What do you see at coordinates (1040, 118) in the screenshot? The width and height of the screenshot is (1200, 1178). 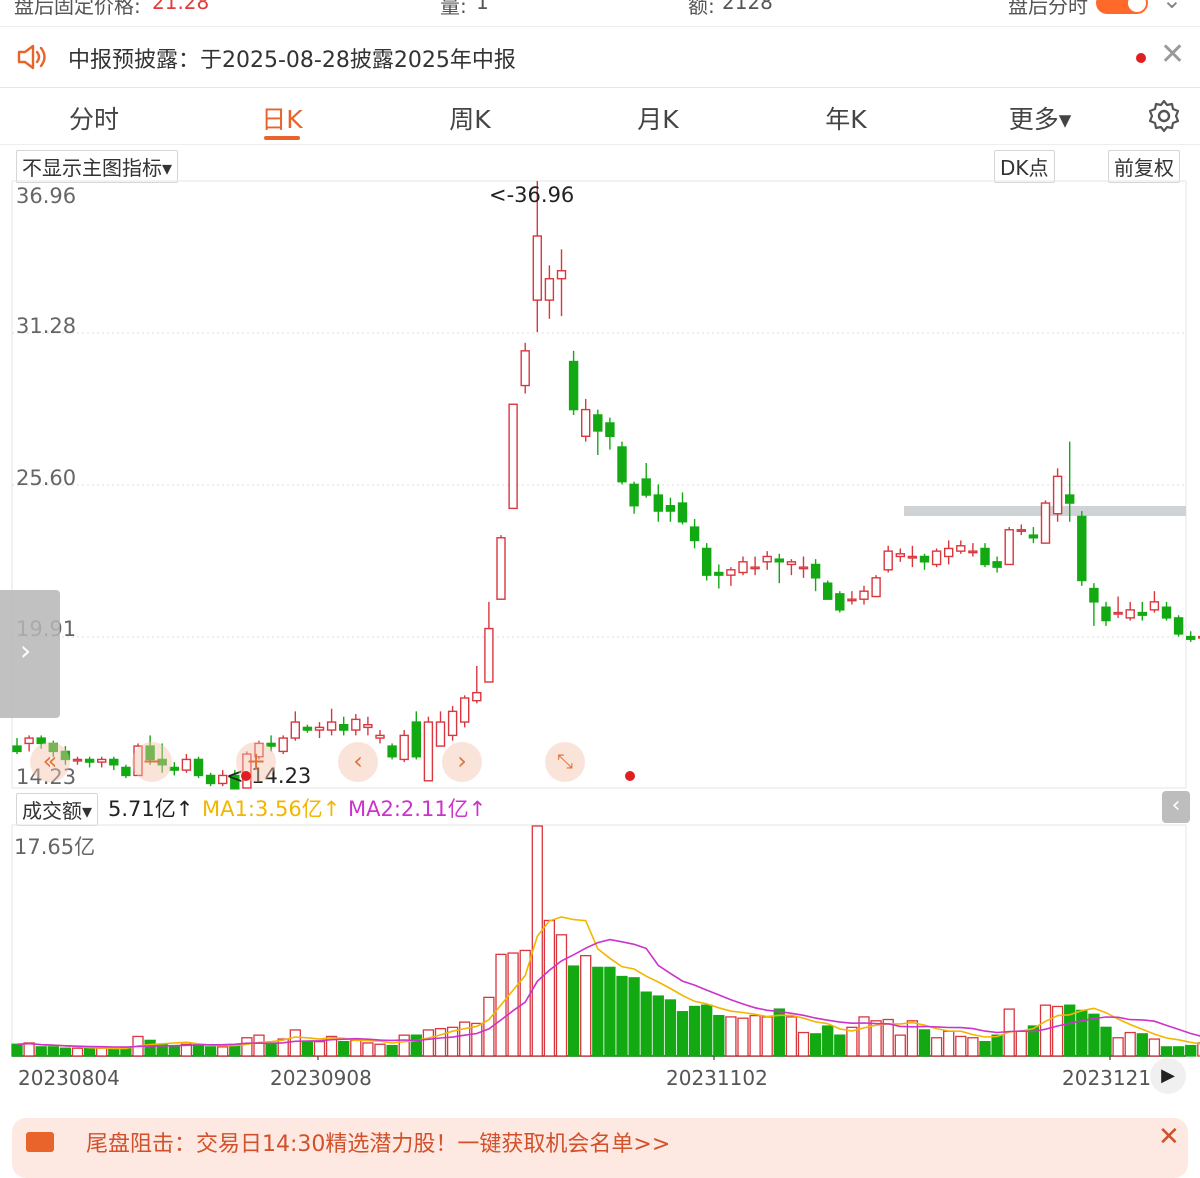 I see `tab-more: 更多▾` at bounding box center [1040, 118].